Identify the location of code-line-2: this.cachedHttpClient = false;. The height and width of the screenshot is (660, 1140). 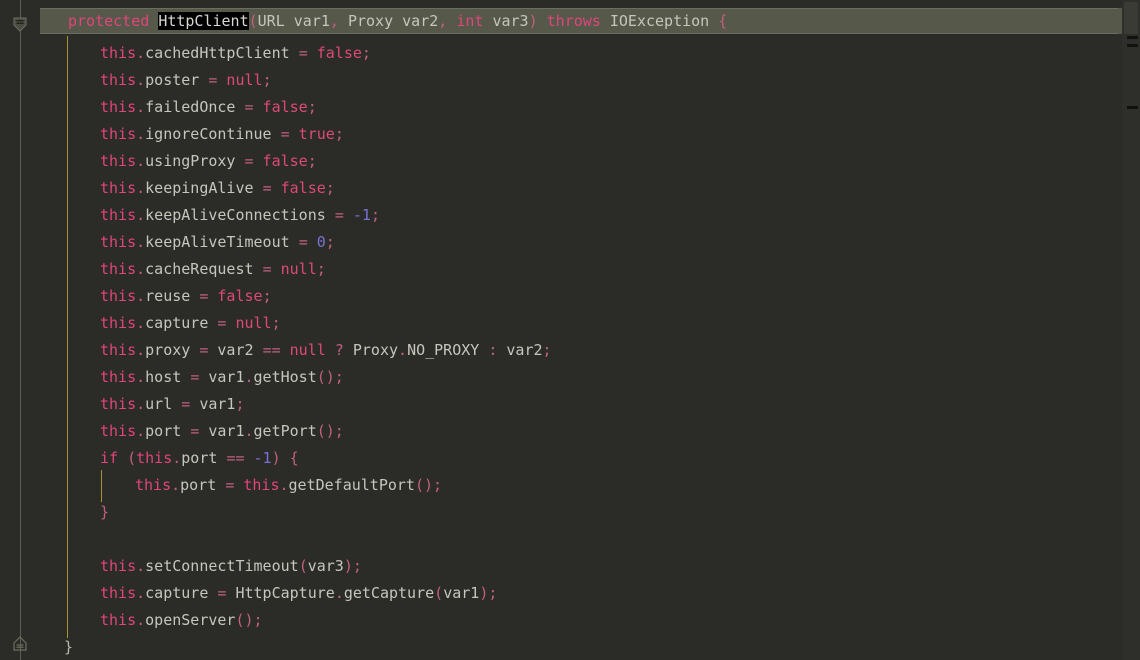
(235, 53).